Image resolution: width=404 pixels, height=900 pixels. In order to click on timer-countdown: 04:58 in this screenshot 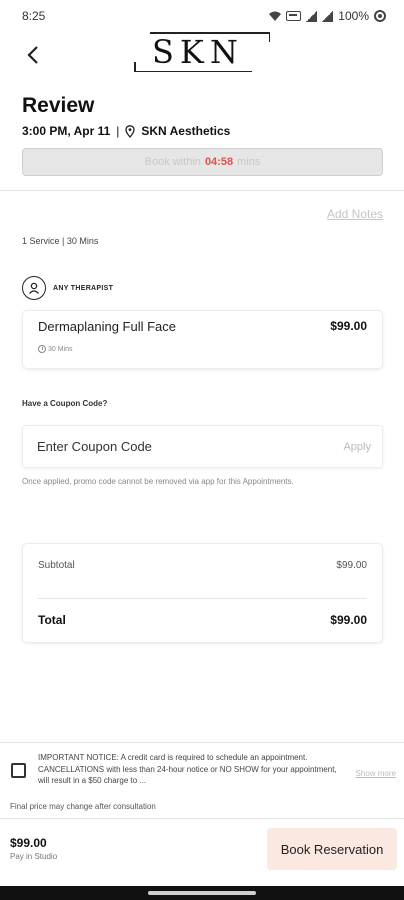, I will do `click(219, 162)`.